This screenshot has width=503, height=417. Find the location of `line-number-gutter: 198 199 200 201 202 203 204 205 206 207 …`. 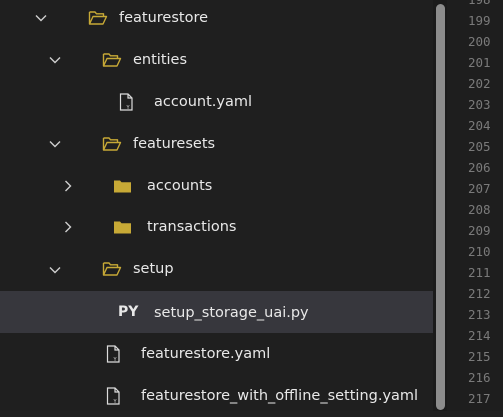

line-number-gutter: 198 199 200 201 202 203 204 205 206 207 … is located at coordinates (475, 205).